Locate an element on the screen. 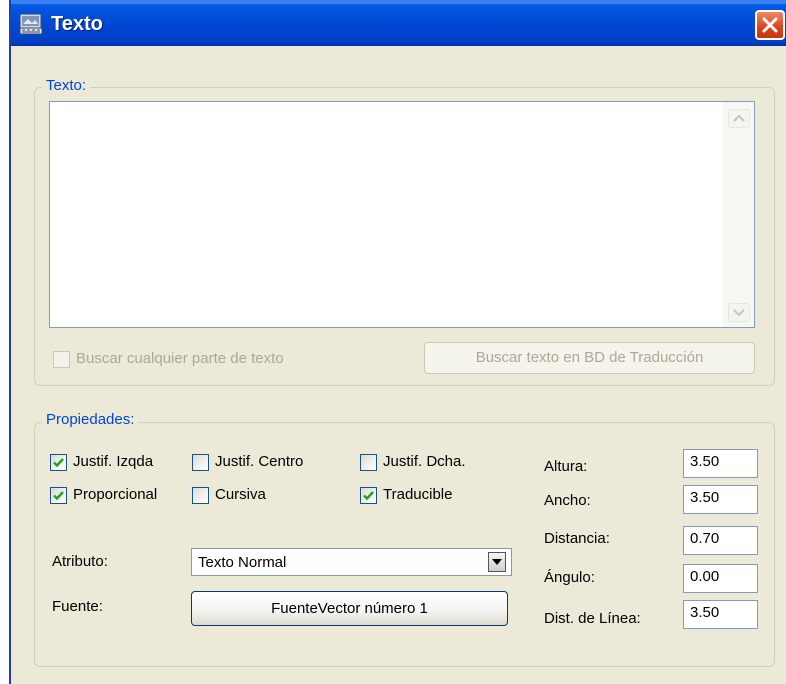  justify-center-label: Justif. Centro is located at coordinates (259, 461).